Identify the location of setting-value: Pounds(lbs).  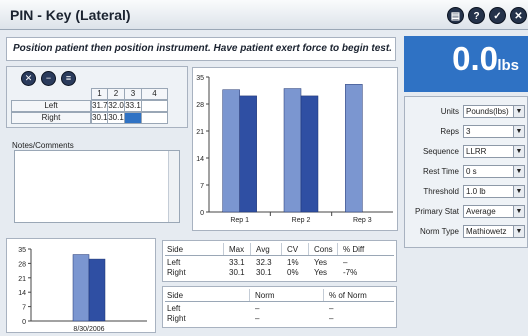
(487, 111).